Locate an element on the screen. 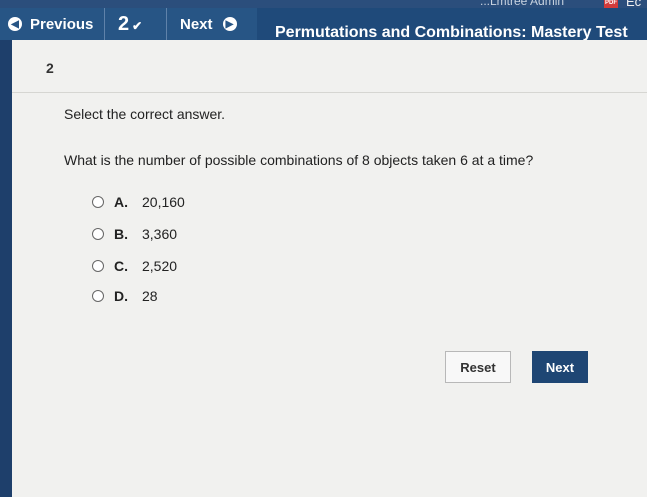 This screenshot has height=497, width=647. arrow-left-icon: ◀ is located at coordinates (15, 24).